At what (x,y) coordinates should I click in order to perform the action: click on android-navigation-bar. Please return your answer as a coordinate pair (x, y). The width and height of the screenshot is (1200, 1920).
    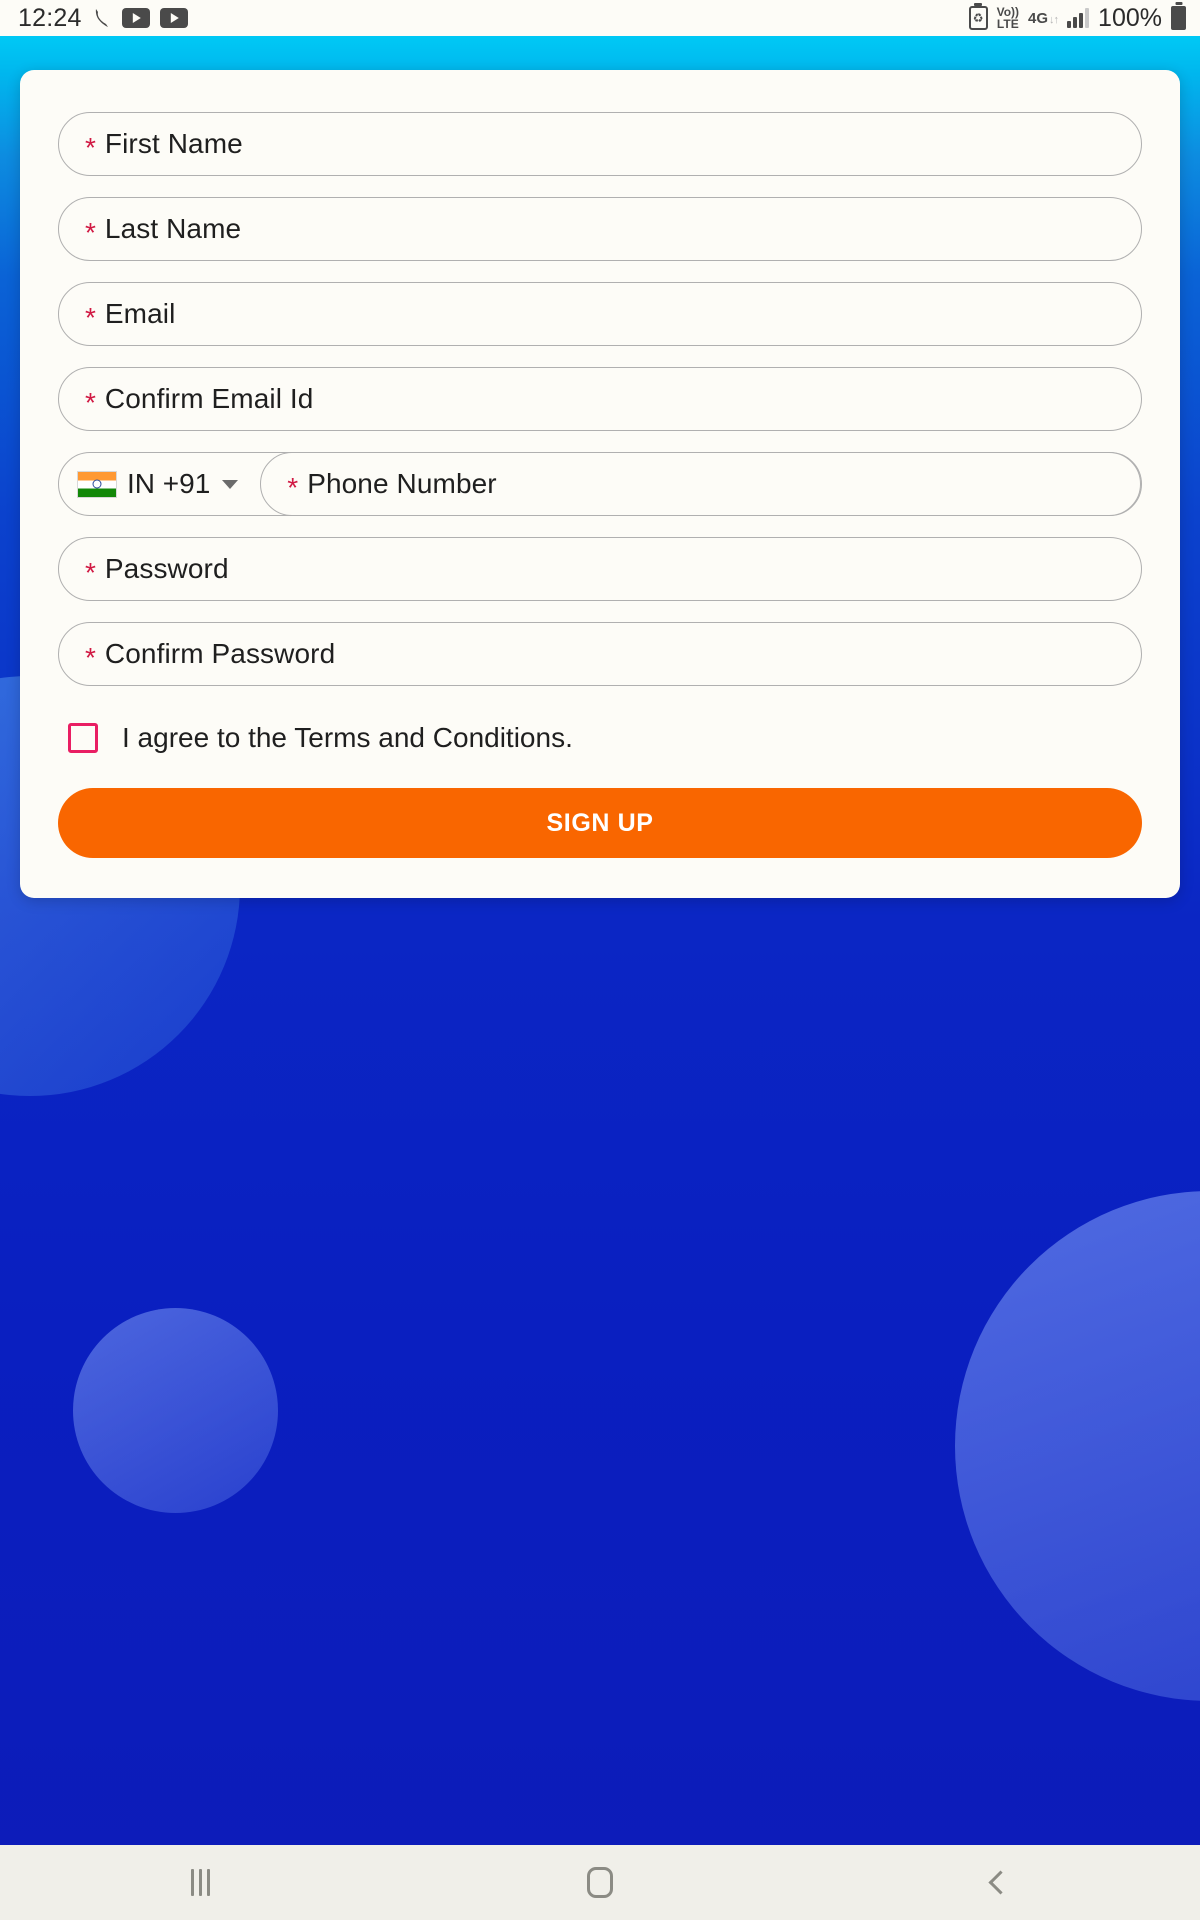
    Looking at the image, I should click on (600, 1882).